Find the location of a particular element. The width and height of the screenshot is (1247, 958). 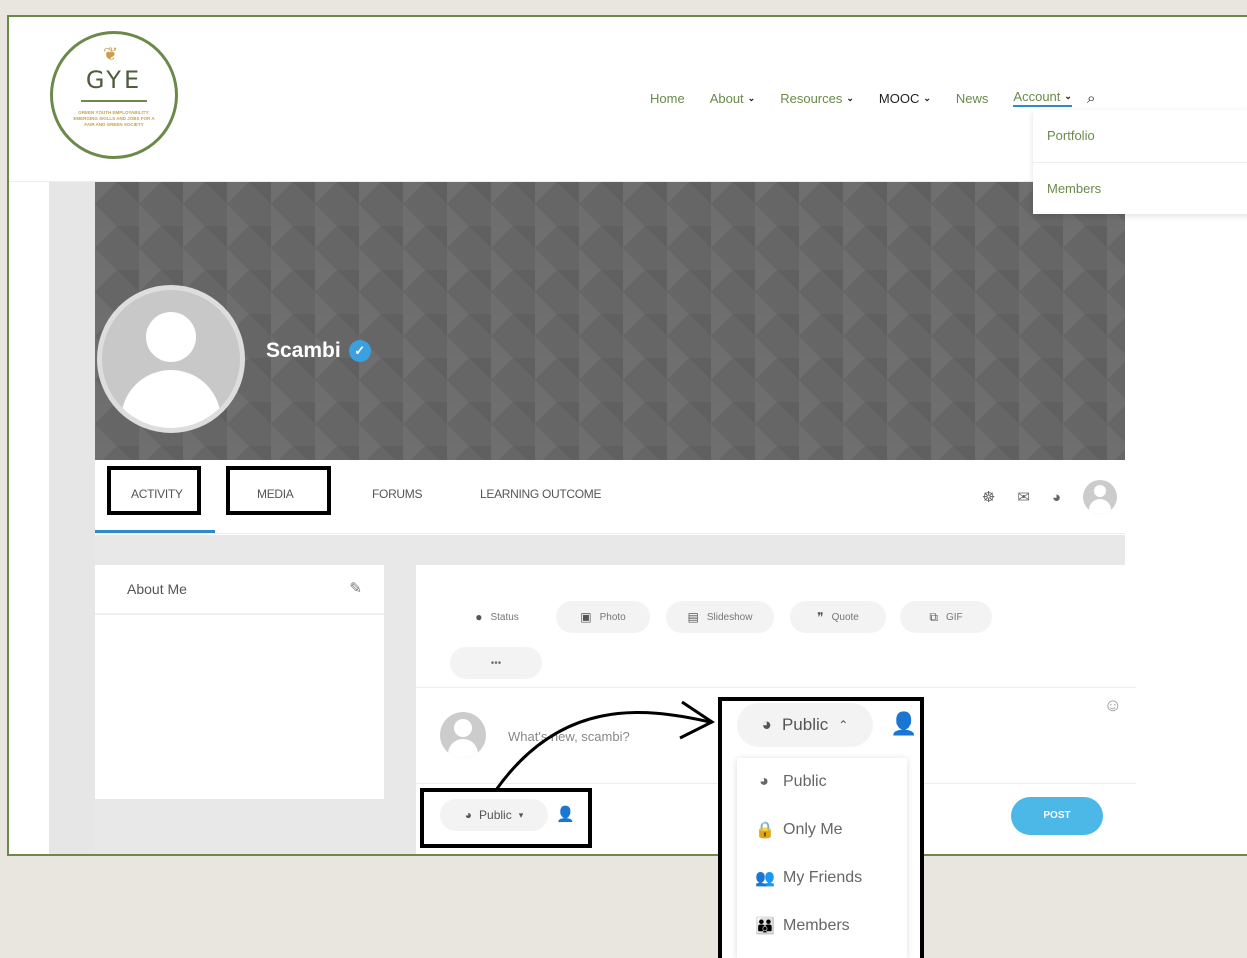

account-dropdown: Portfolio Members is located at coordinates (1140, 162).